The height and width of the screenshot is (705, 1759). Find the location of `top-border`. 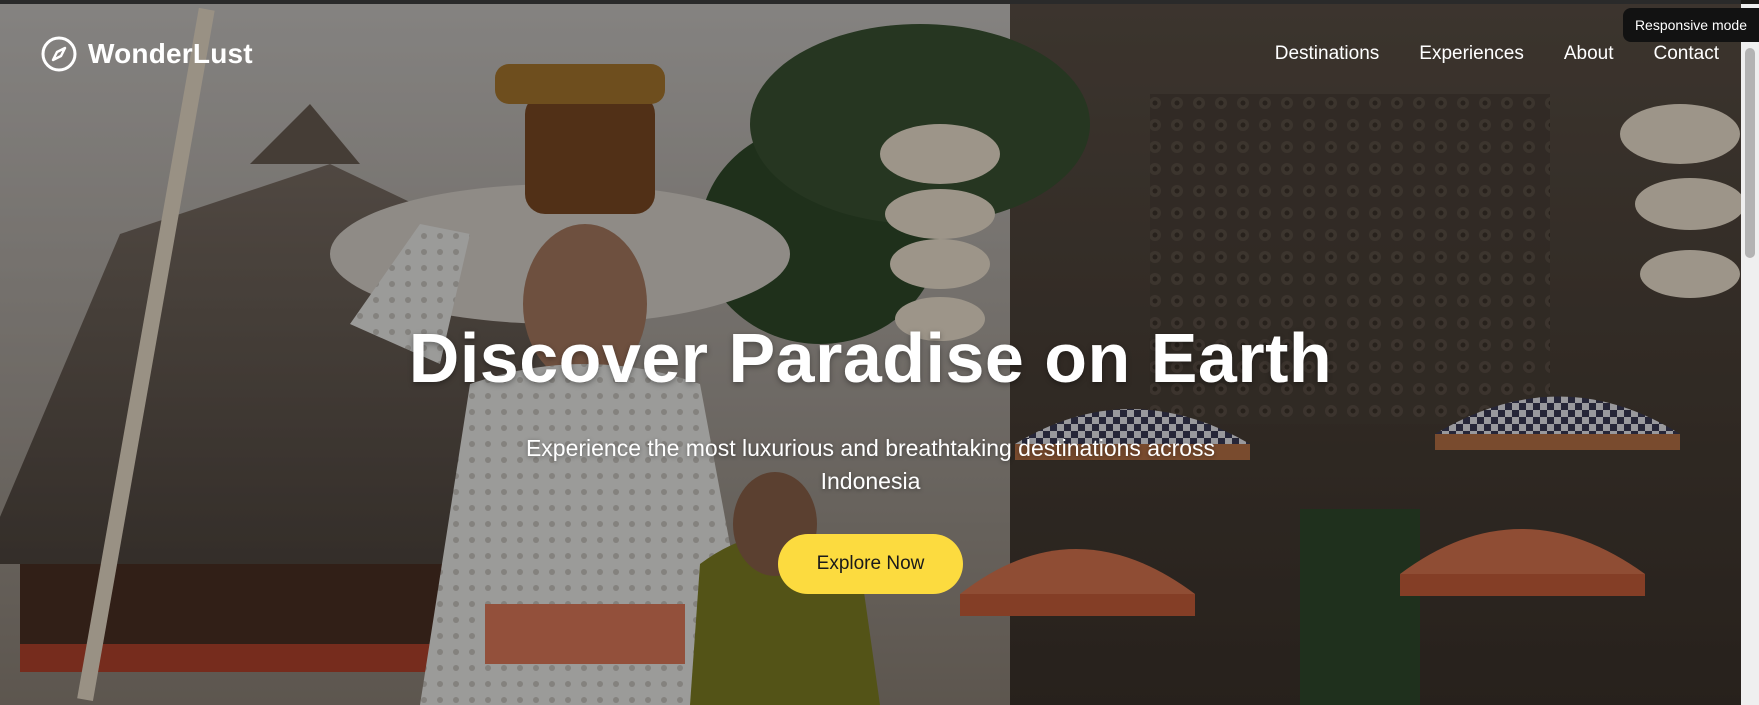

top-border is located at coordinates (870, 2).